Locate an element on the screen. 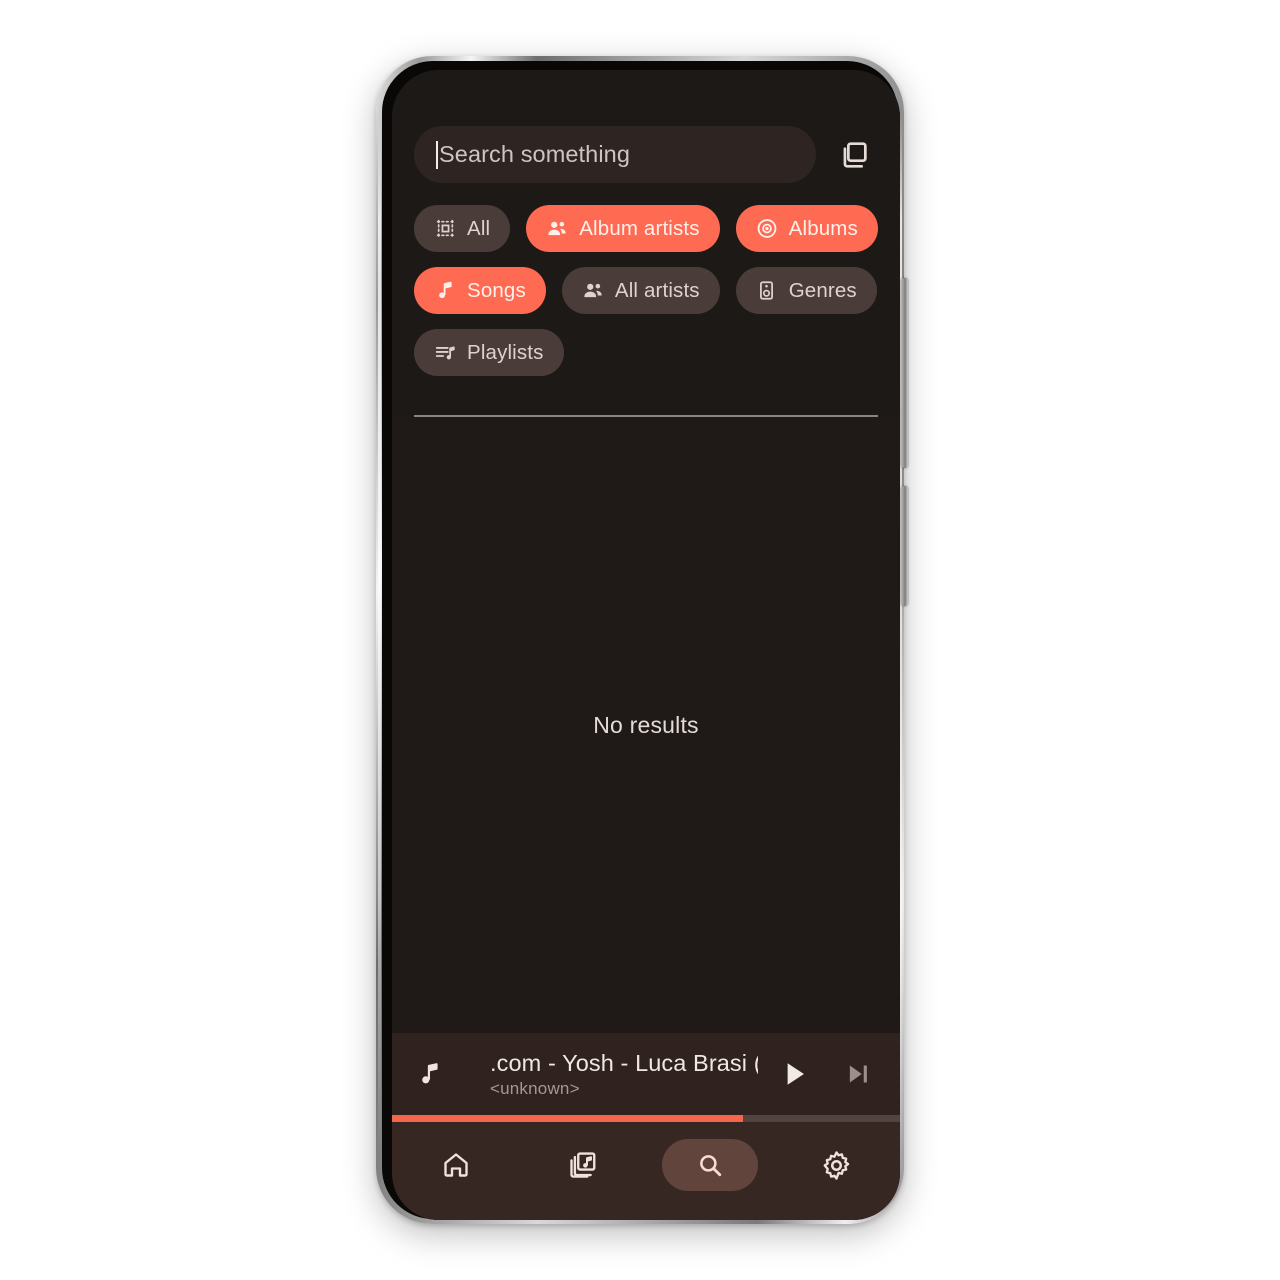  select-all-square-icon is located at coordinates (445, 229).